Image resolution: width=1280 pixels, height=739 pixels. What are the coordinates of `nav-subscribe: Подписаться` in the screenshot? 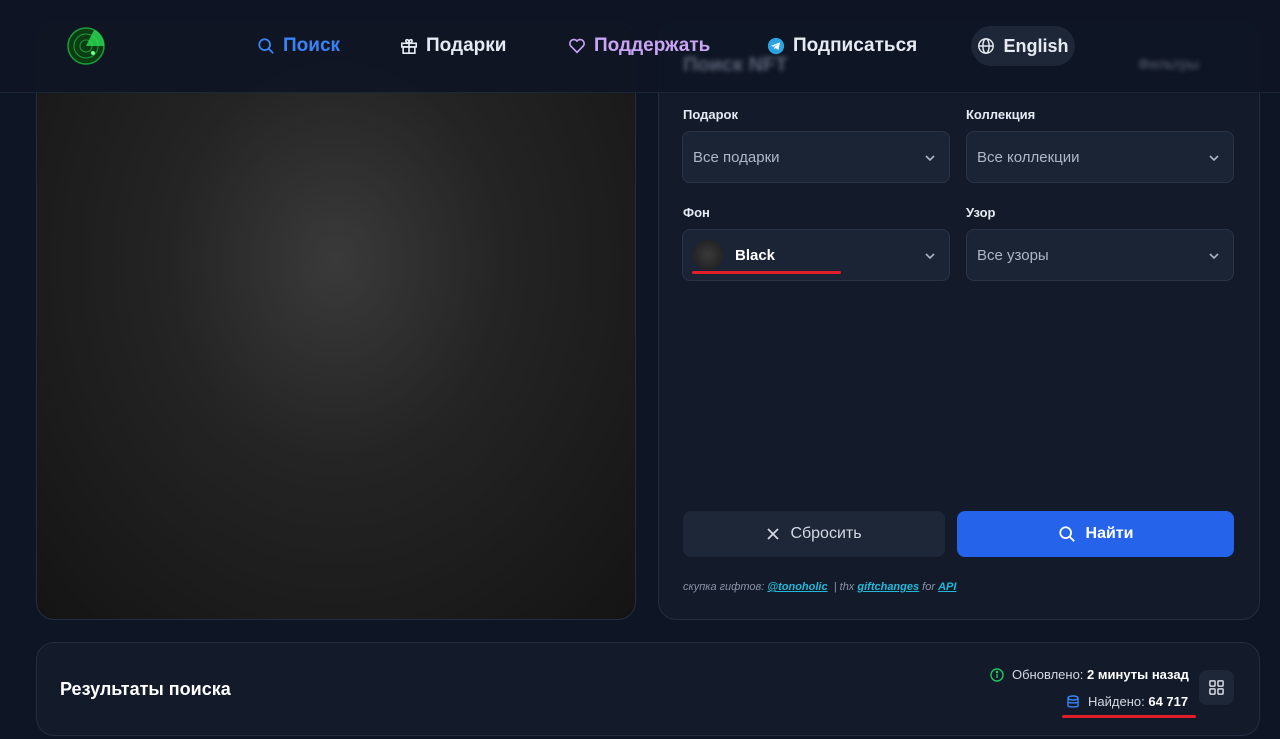 It's located at (842, 46).